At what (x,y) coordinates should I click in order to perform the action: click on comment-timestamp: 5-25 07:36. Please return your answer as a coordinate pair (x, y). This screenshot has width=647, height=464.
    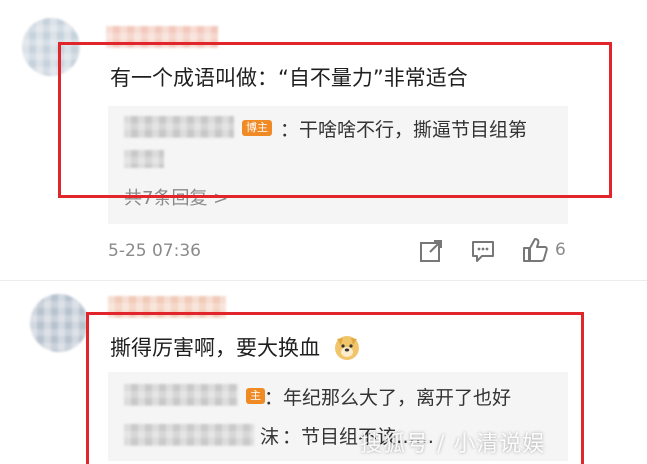
    Looking at the image, I should click on (154, 251).